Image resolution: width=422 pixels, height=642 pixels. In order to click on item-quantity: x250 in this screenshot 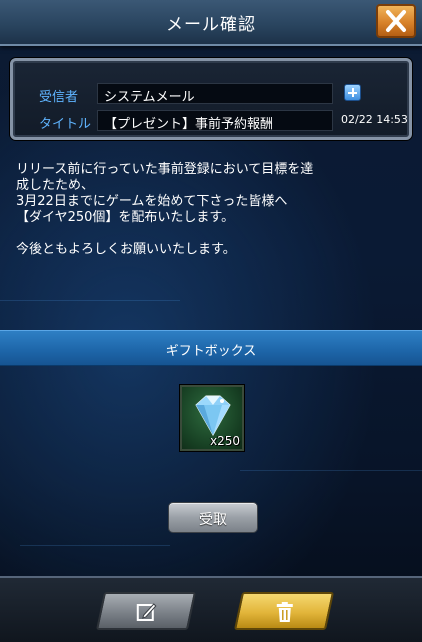, I will do `click(224, 441)`.